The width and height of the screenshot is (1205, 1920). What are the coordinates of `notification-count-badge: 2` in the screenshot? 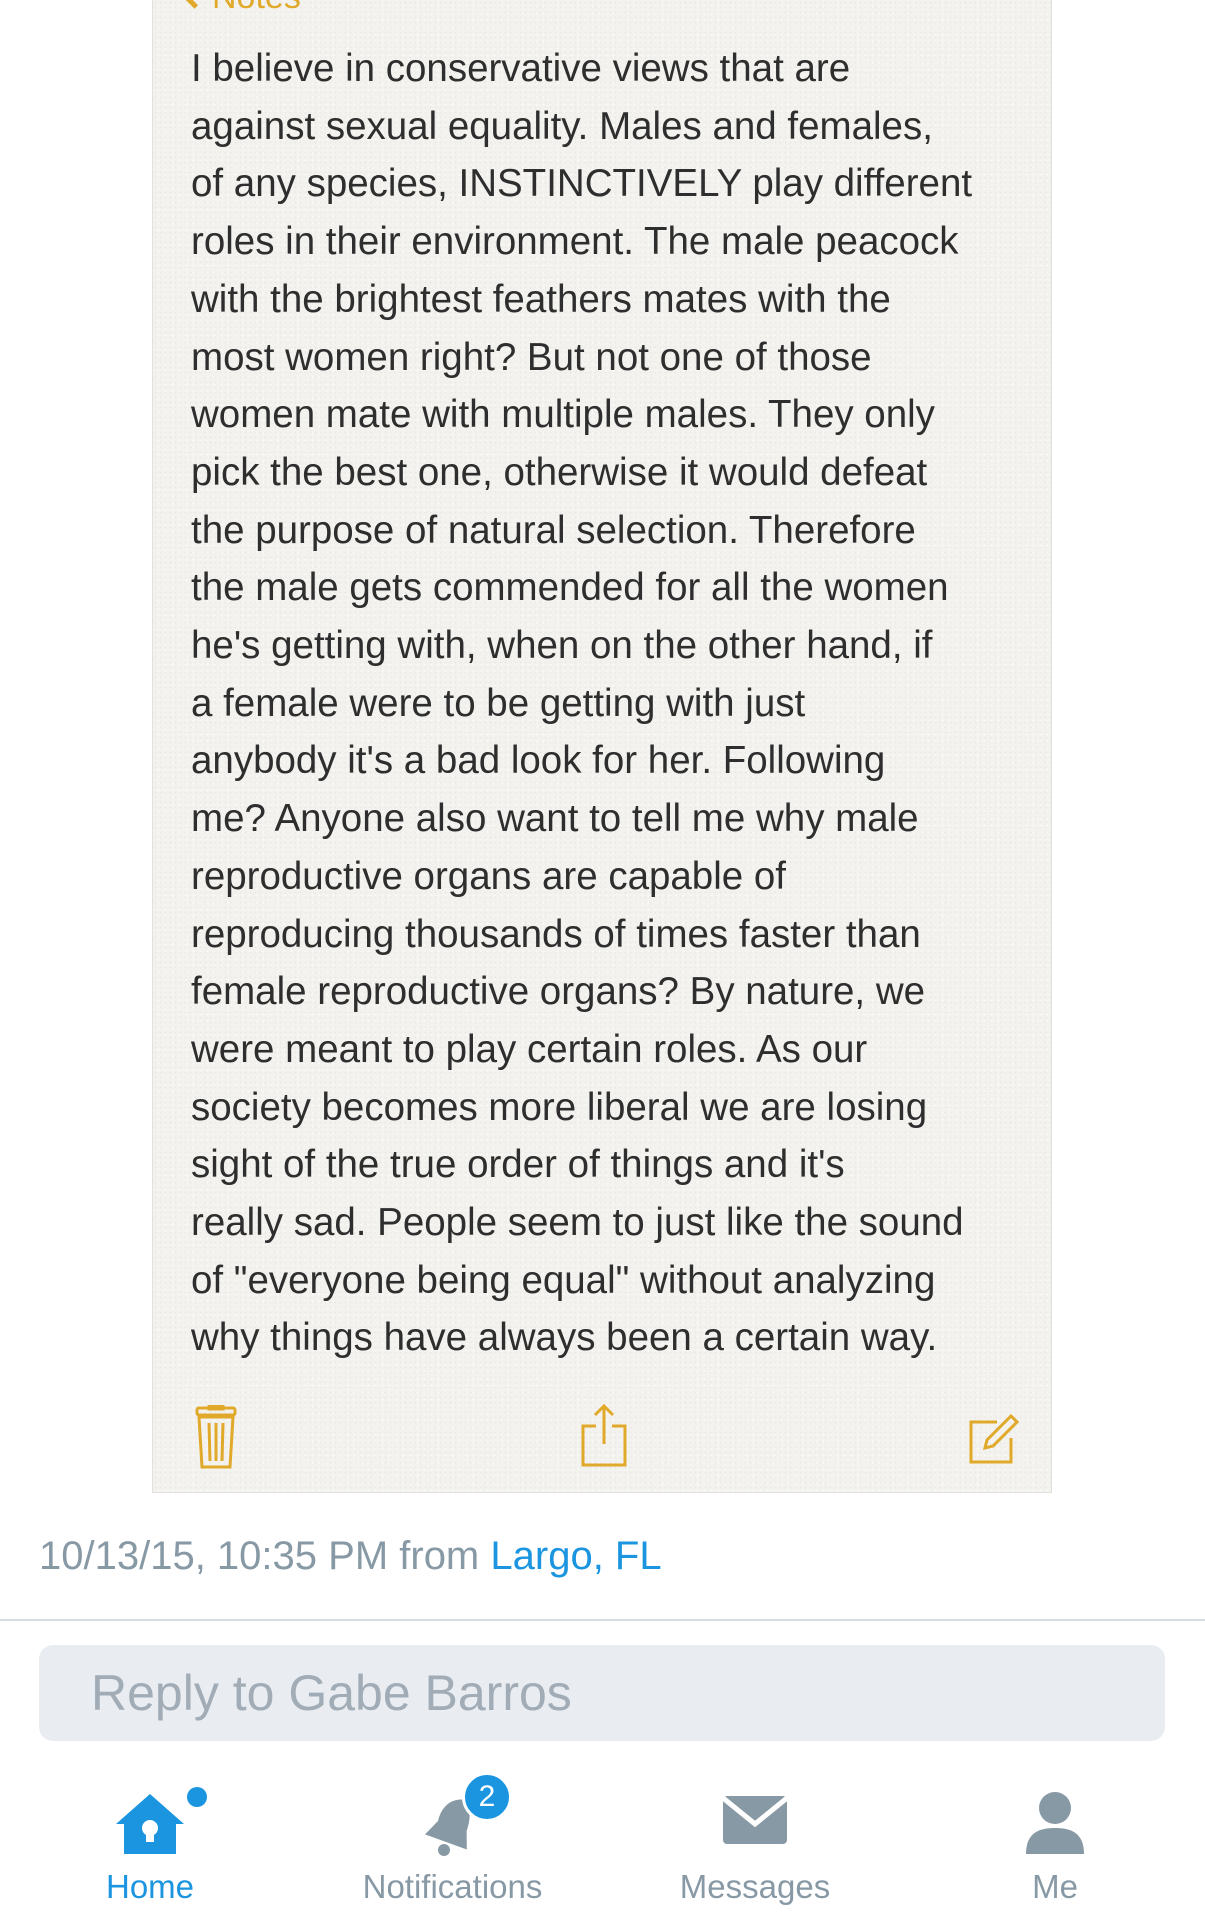 It's located at (487, 1797).